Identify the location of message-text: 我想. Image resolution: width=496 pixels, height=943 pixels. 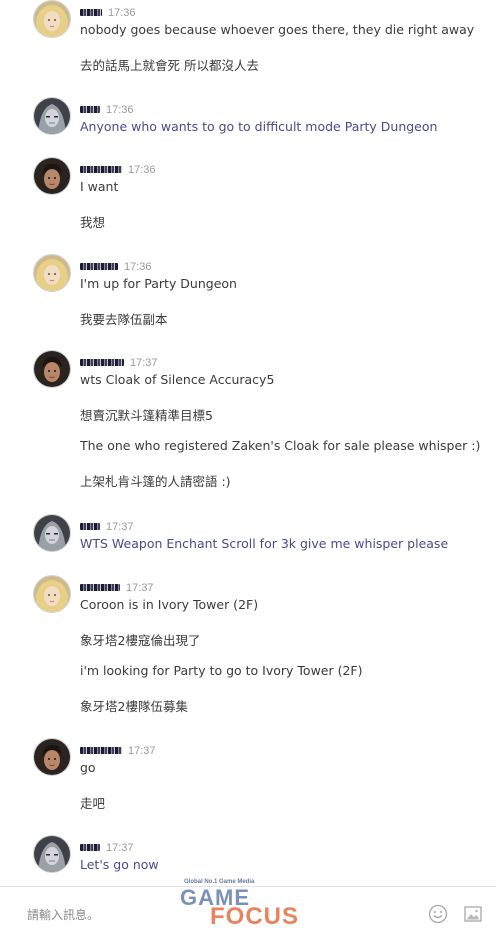
(93, 222).